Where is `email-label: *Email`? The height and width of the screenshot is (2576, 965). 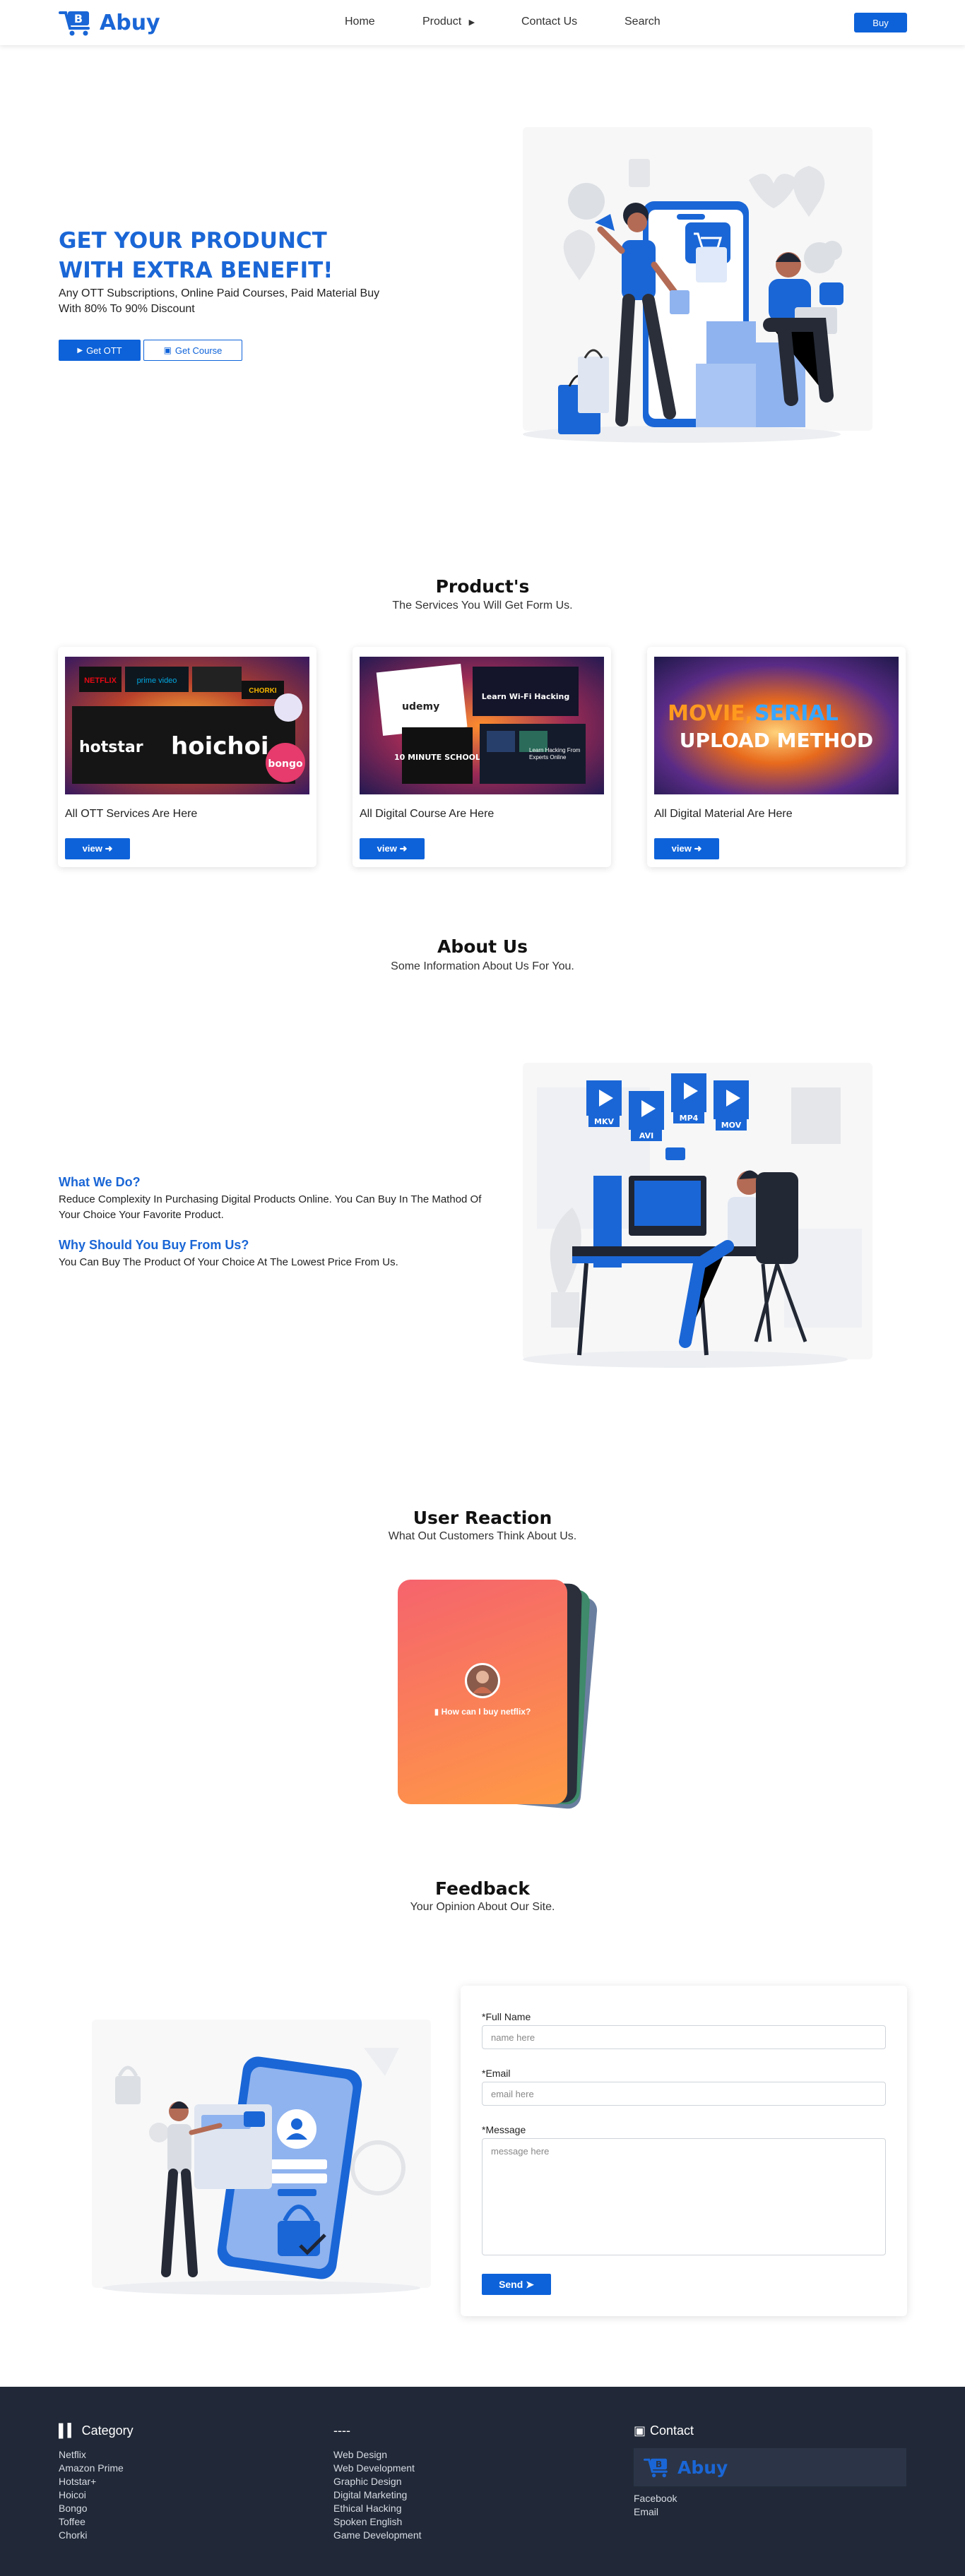
email-label: *Email is located at coordinates (496, 2073).